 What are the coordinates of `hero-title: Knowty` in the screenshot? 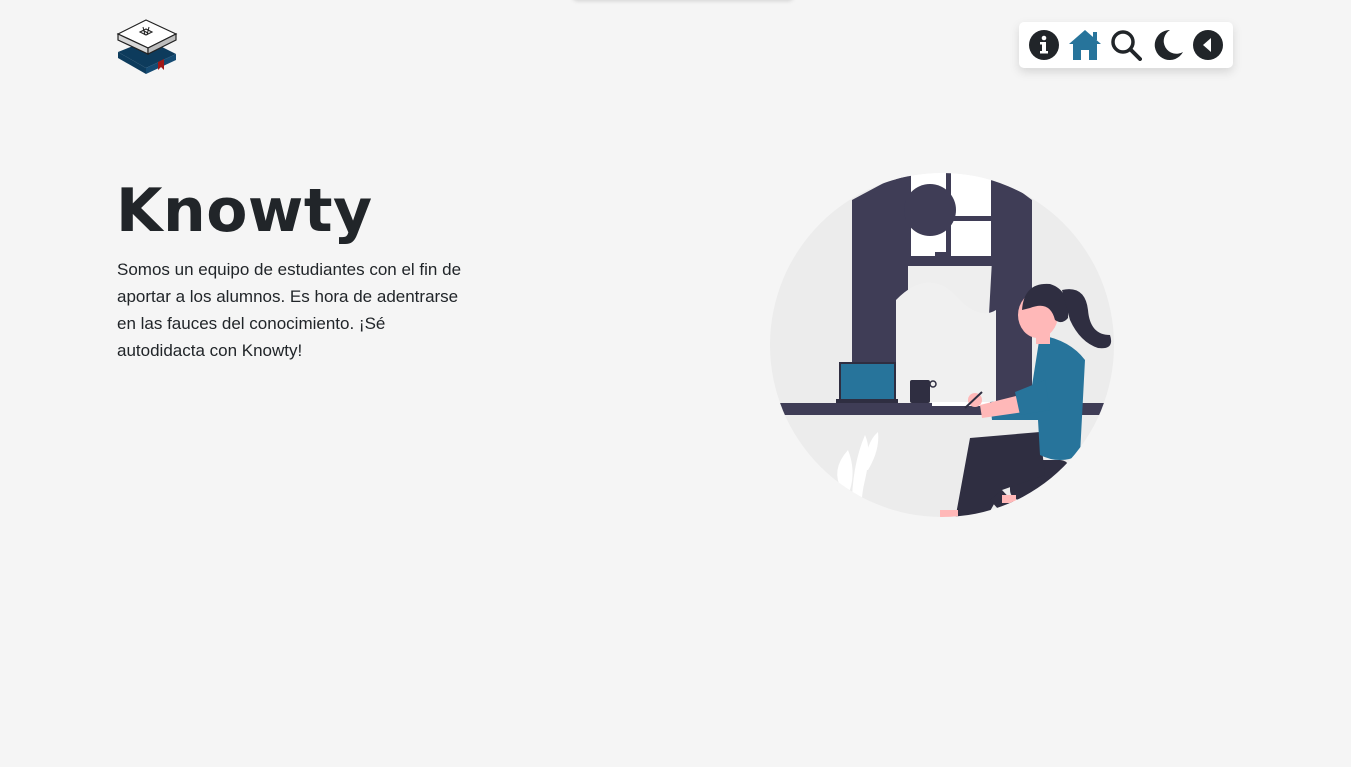 It's located at (244, 211).